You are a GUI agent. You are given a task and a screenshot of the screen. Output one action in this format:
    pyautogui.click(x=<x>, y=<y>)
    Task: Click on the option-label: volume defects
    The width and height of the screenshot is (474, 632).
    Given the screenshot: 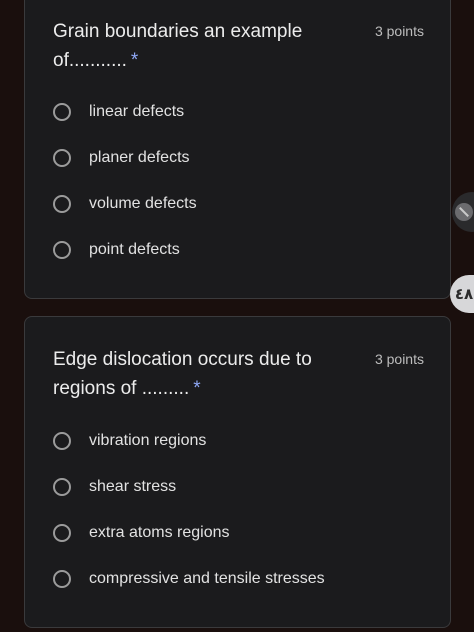 What is the action you would take?
    pyautogui.click(x=143, y=203)
    